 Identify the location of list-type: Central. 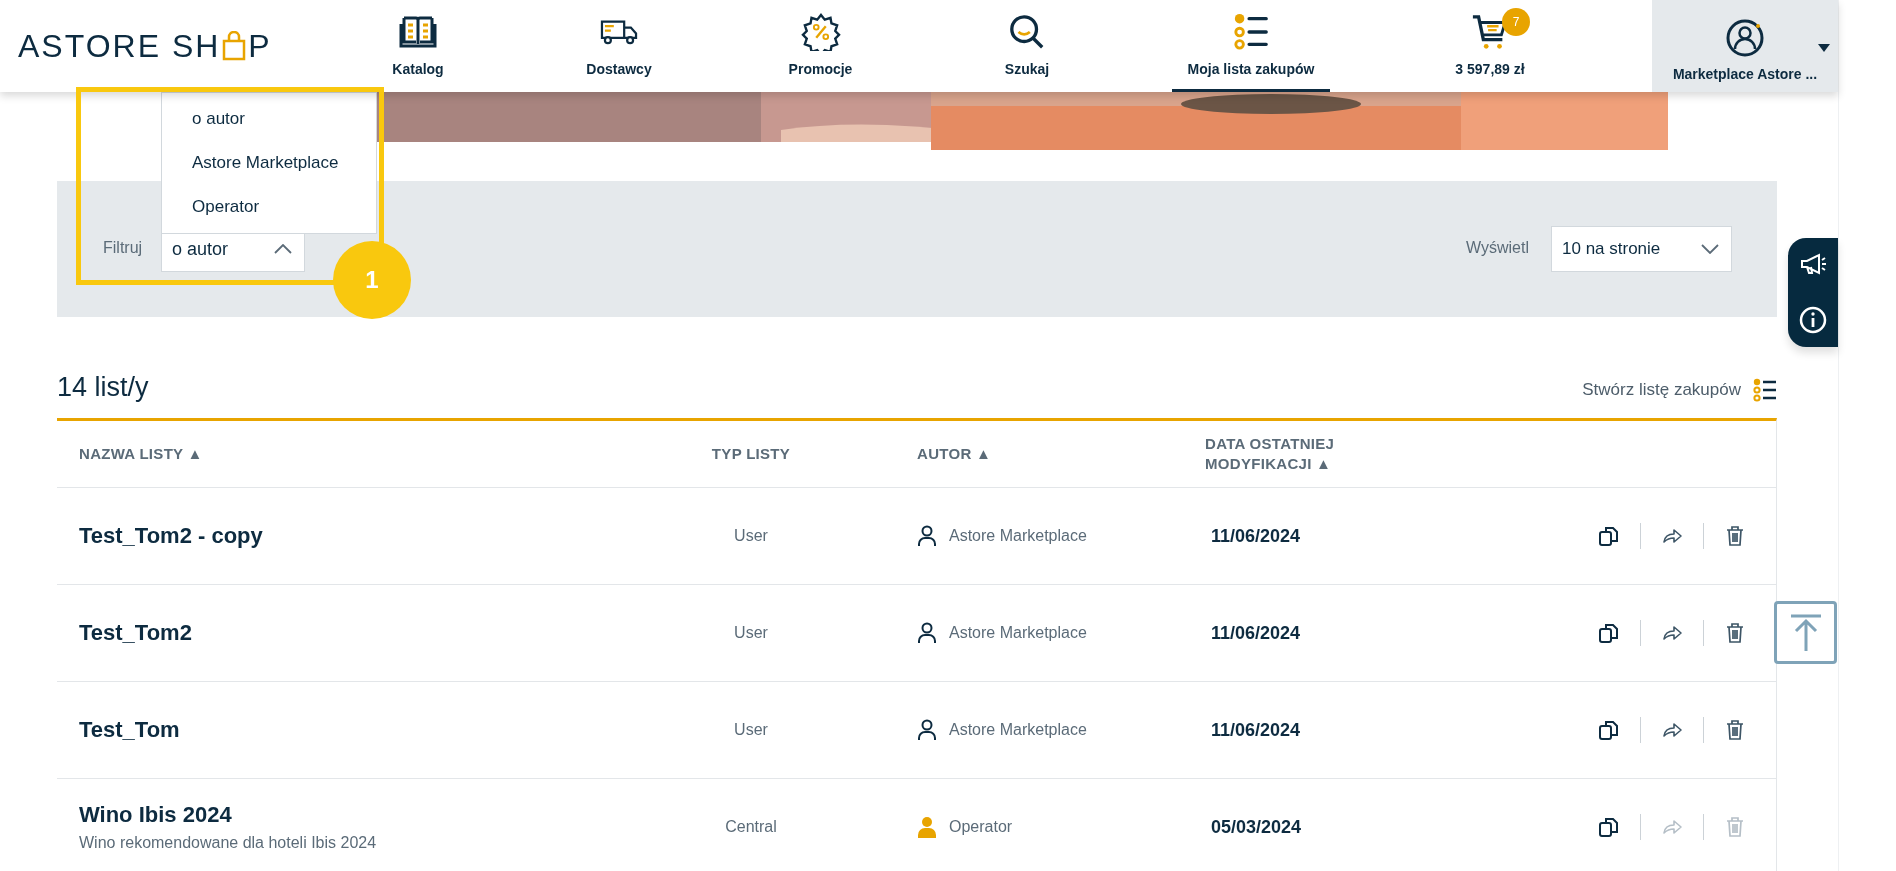
(751, 827).